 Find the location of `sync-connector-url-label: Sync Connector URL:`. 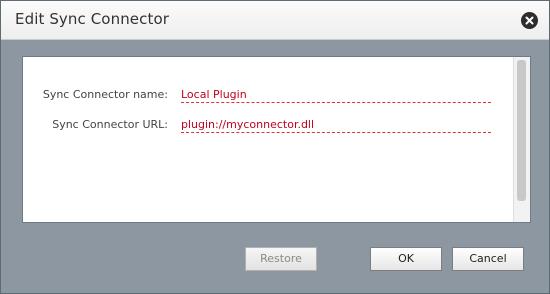

sync-connector-url-label: Sync Connector URL: is located at coordinates (110, 124).